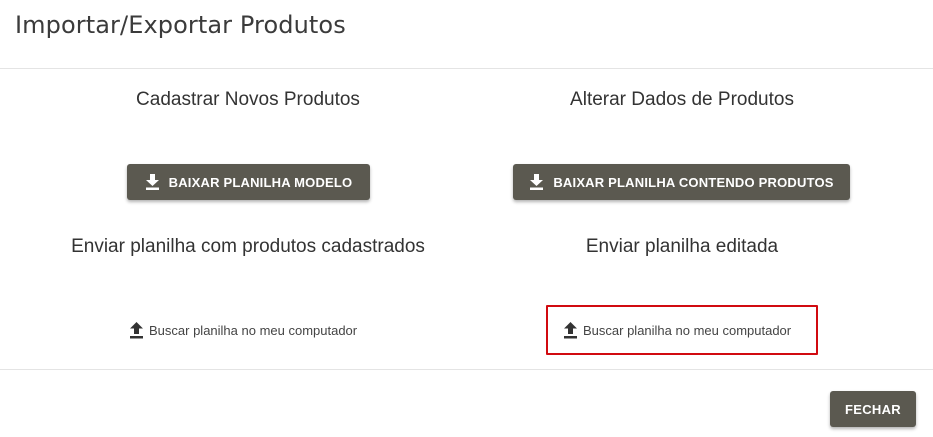 This screenshot has width=933, height=437. Describe the element at coordinates (248, 246) in the screenshot. I see `send-registered-heading: Enviar planilha com produtos cadastrados` at that location.